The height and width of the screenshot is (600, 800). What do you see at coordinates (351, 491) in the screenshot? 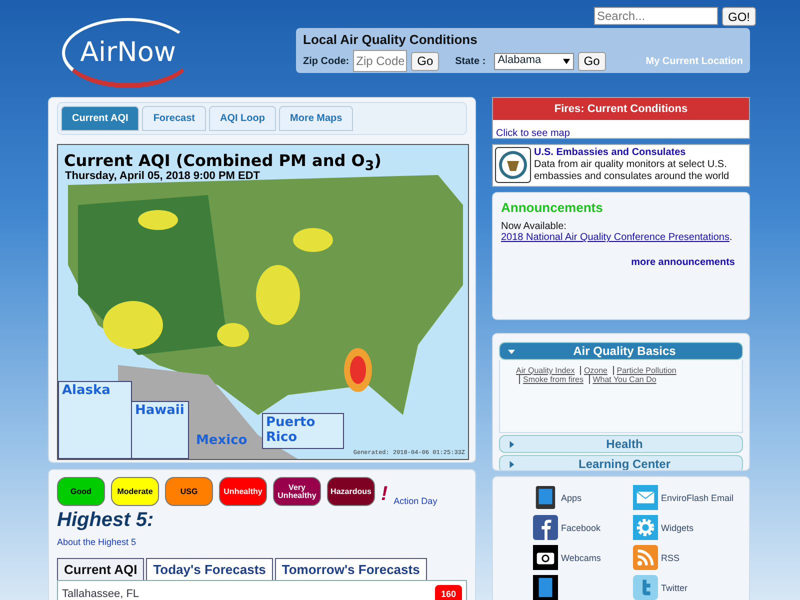
I see `aqi-category-button: Hazardous` at bounding box center [351, 491].